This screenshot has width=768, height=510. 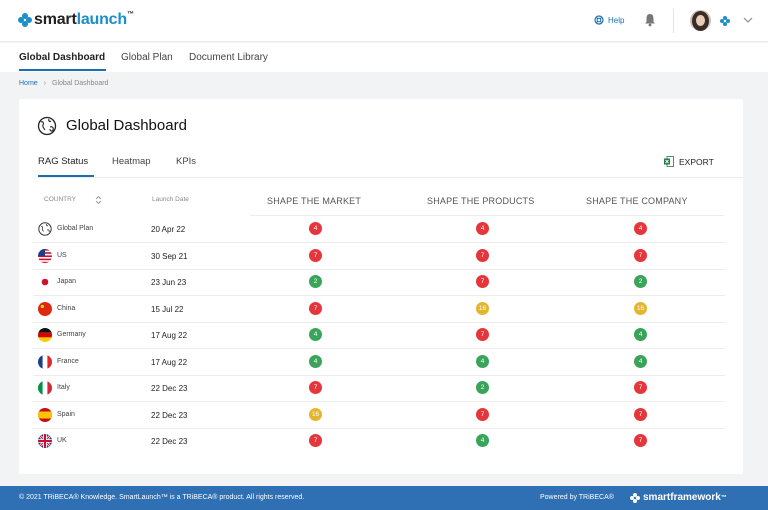 What do you see at coordinates (98, 200) in the screenshot?
I see `sort-icon` at bounding box center [98, 200].